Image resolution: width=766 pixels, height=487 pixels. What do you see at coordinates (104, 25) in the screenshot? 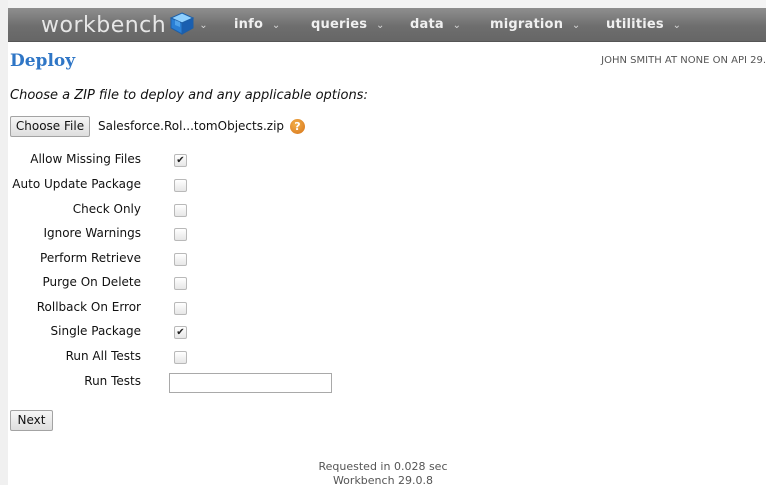
I see `brand-name: workbench` at bounding box center [104, 25].